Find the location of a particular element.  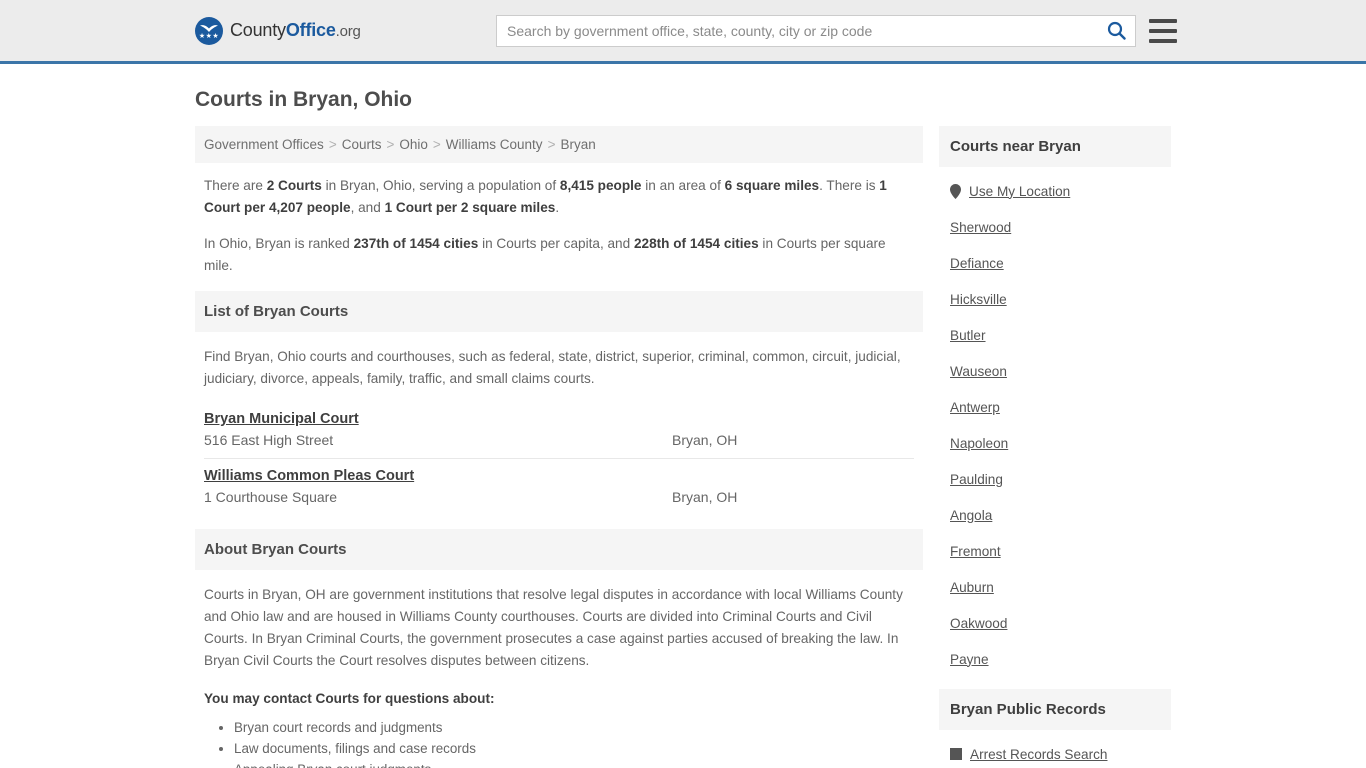

sidebar-heading-bryan-public-records: Bryan Public Records is located at coordinates (1055, 709).